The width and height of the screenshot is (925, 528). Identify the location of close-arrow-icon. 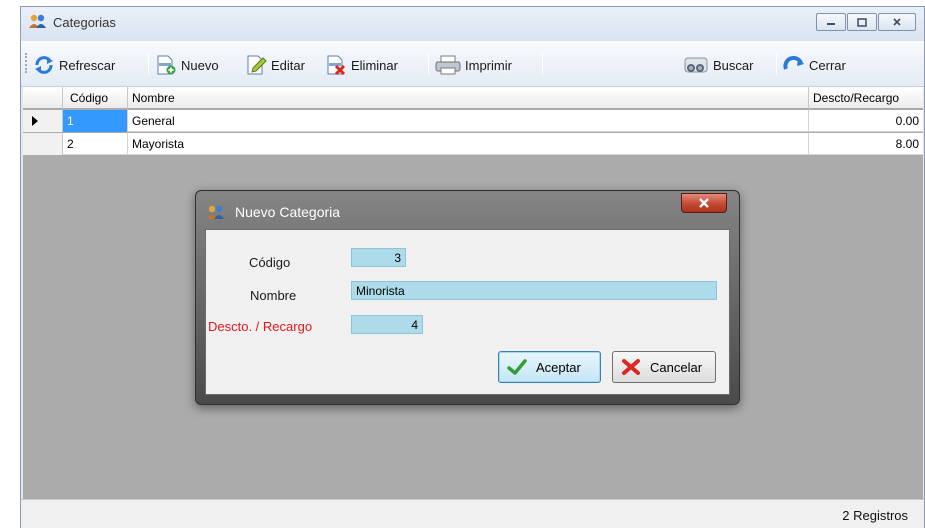
(794, 65).